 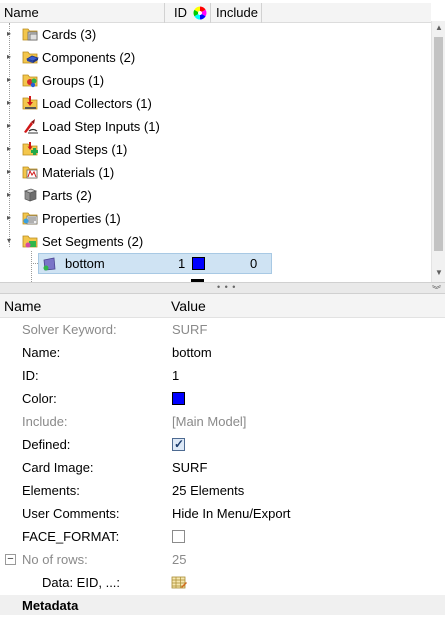 I want to click on elements-value: 25 Elements, so click(x=208, y=490).